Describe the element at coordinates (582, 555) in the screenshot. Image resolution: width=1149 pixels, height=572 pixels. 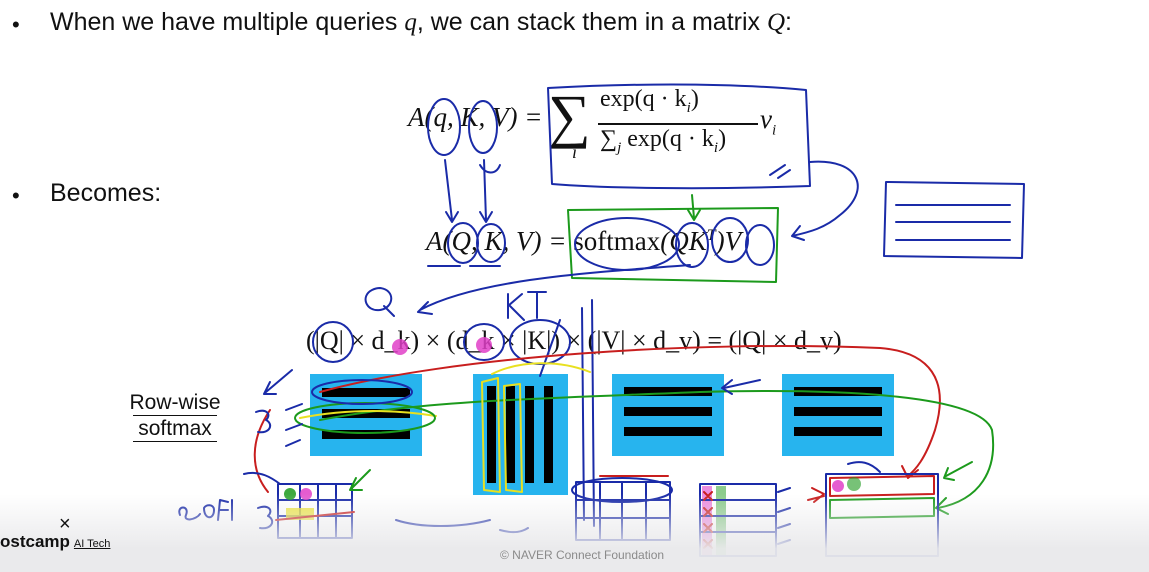
I see `copyright-text: © NAVER Connect Foundation` at that location.